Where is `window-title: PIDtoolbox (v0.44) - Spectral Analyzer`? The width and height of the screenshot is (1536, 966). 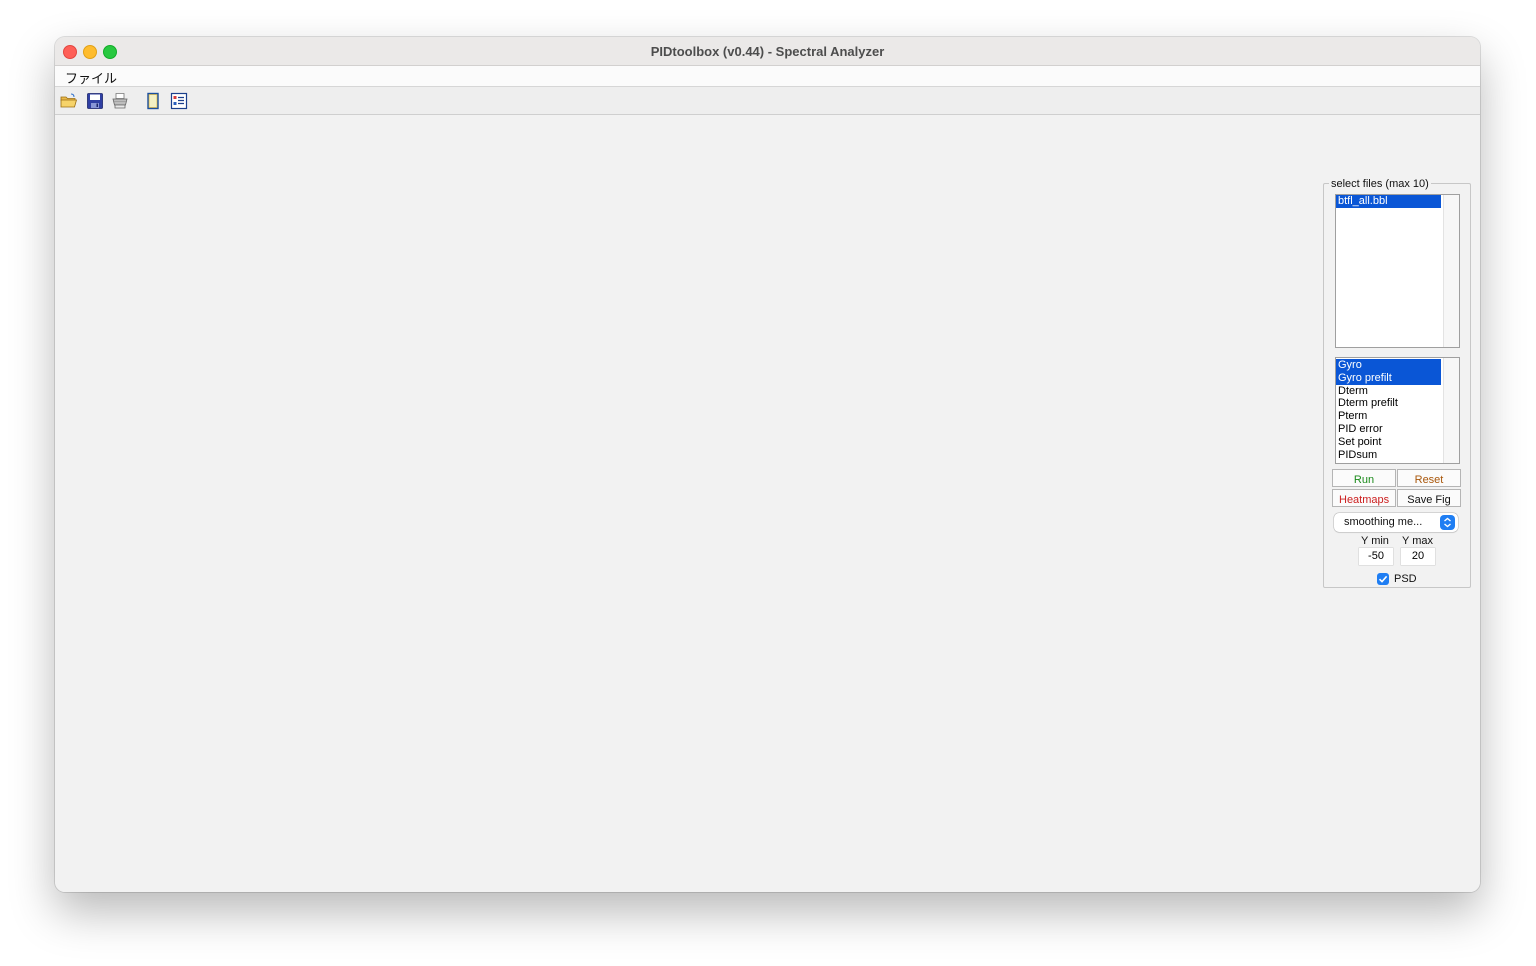
window-title: PIDtoolbox (v0.44) - Spectral Analyzer is located at coordinates (767, 51).